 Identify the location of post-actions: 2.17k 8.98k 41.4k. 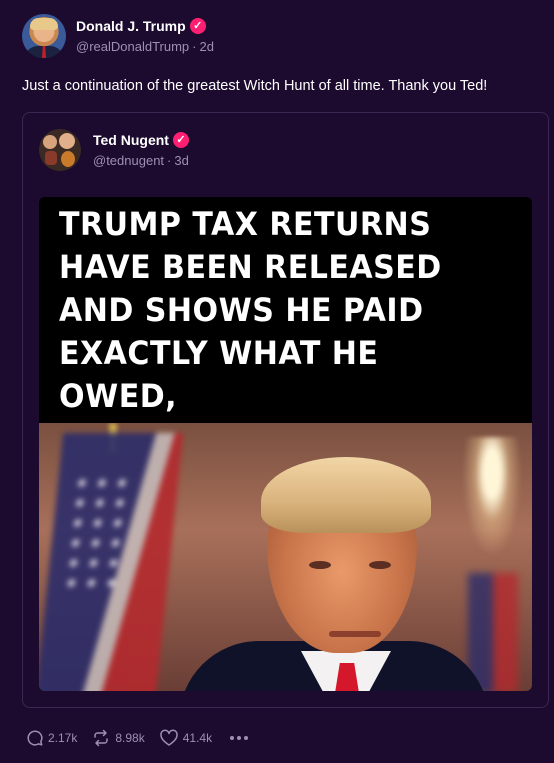
(137, 738).